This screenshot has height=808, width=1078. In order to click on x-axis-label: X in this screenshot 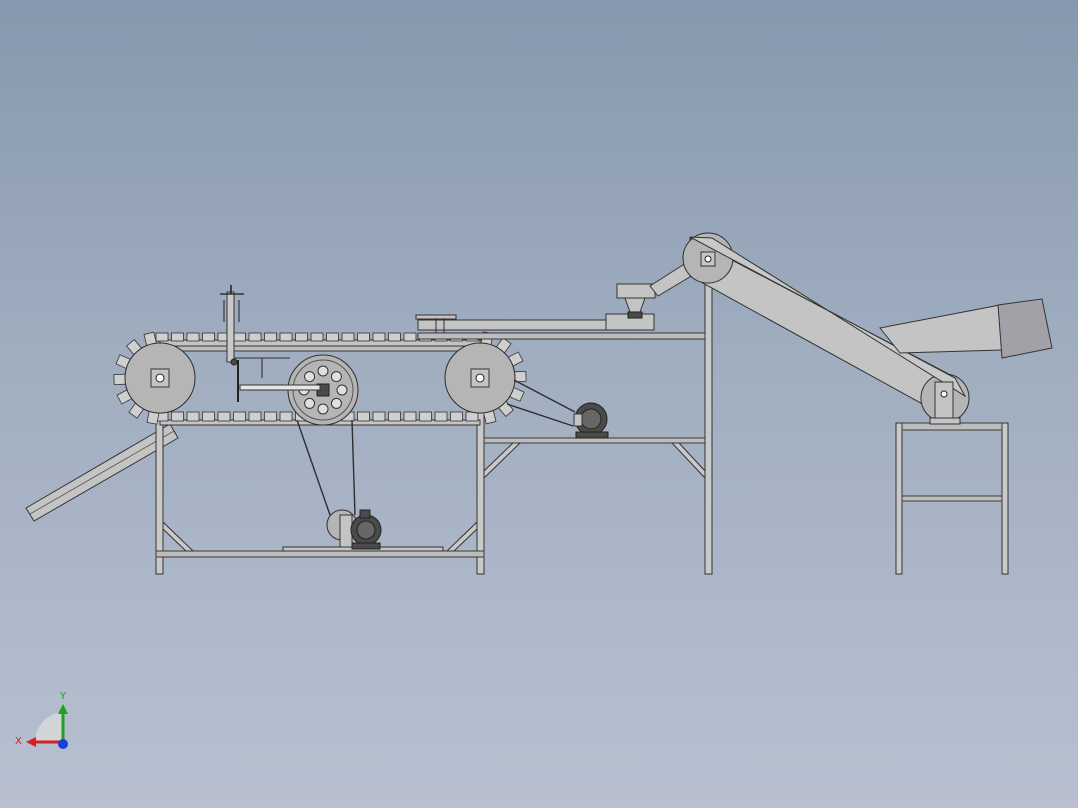, I will do `click(18, 741)`.